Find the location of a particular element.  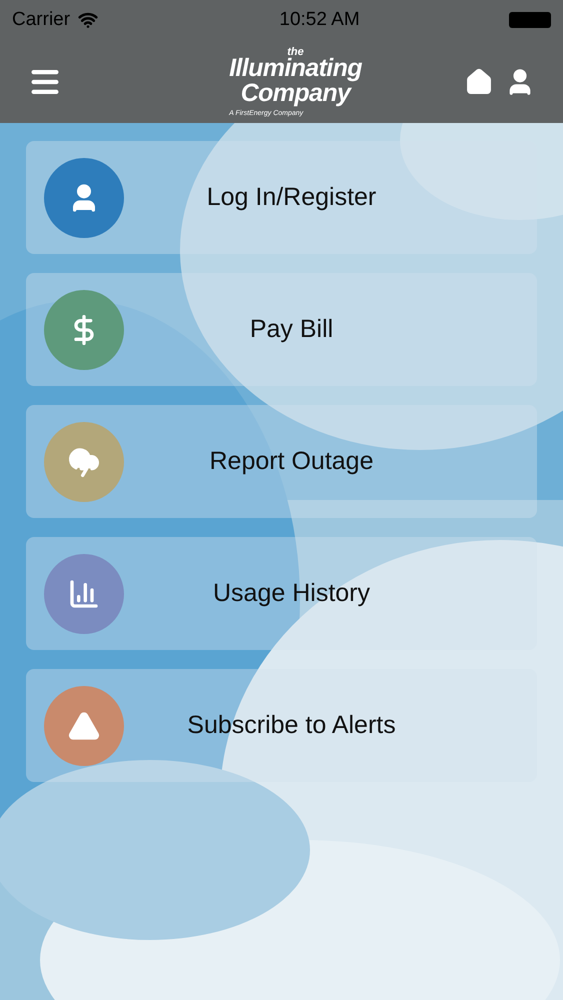

home-button is located at coordinates (479, 82).